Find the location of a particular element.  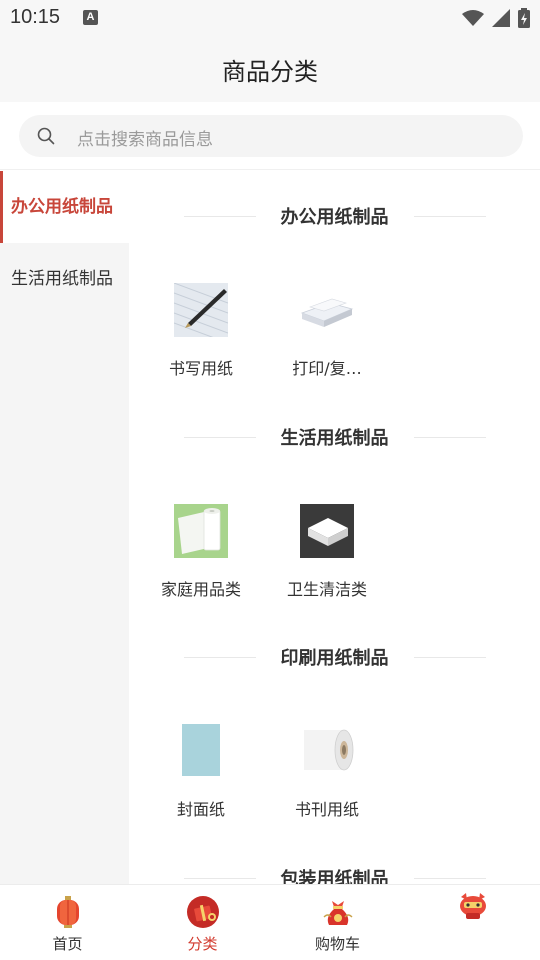

product-label: 书写用纸 is located at coordinates (200, 368).